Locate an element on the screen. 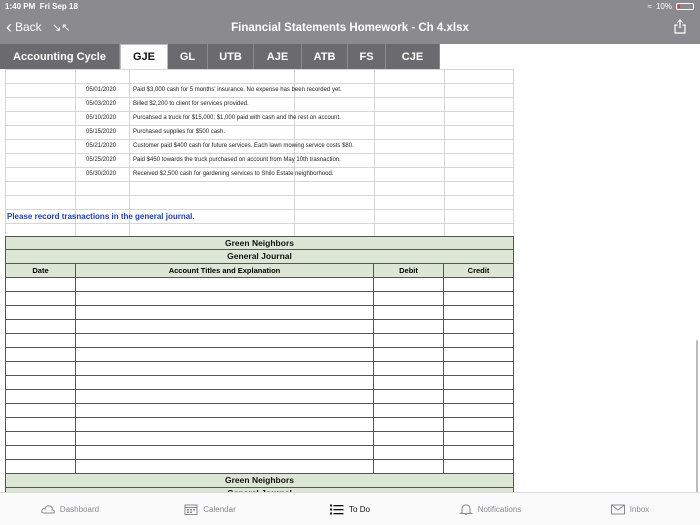  column-header-credit: Credit is located at coordinates (478, 270).